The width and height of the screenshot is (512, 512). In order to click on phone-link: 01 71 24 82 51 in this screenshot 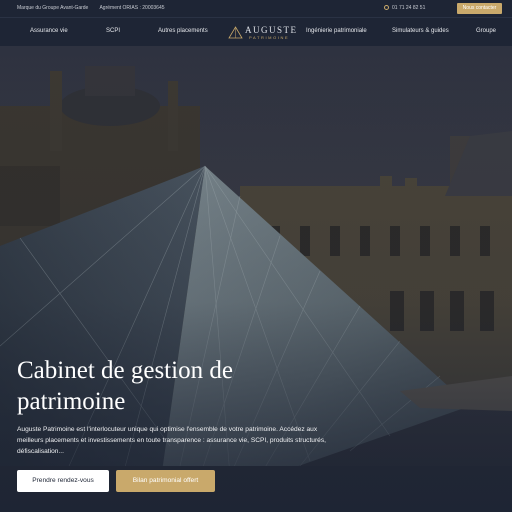, I will do `click(404, 8)`.